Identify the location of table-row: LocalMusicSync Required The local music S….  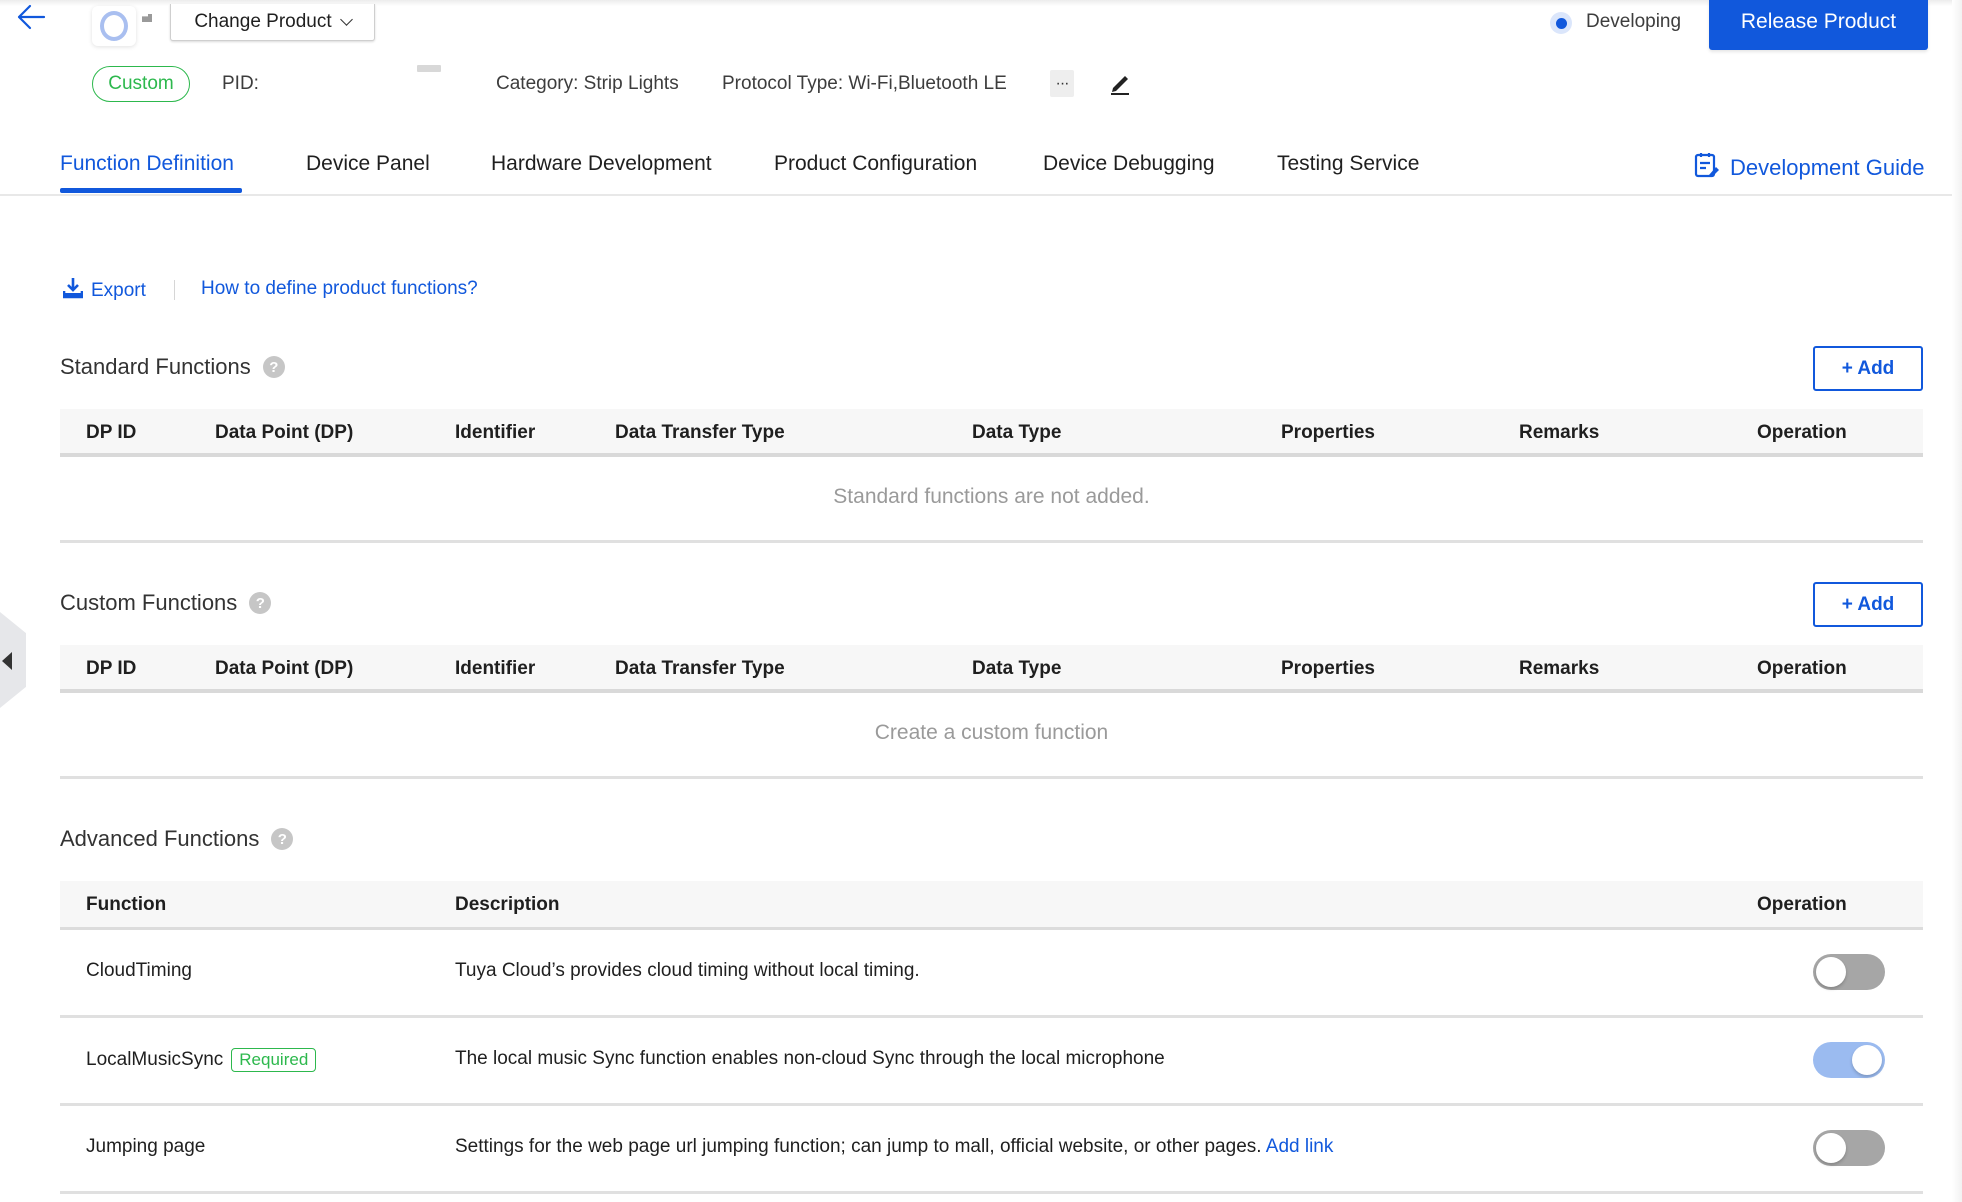
(991, 1062).